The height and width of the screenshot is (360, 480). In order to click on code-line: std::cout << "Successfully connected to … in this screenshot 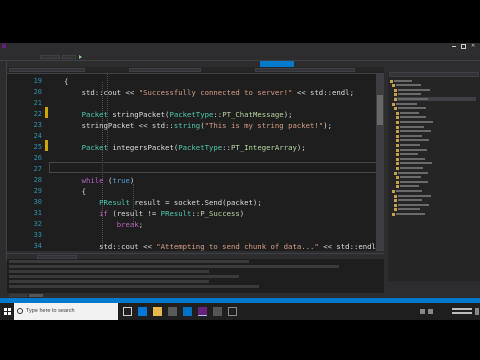, I will do `click(209, 92)`.